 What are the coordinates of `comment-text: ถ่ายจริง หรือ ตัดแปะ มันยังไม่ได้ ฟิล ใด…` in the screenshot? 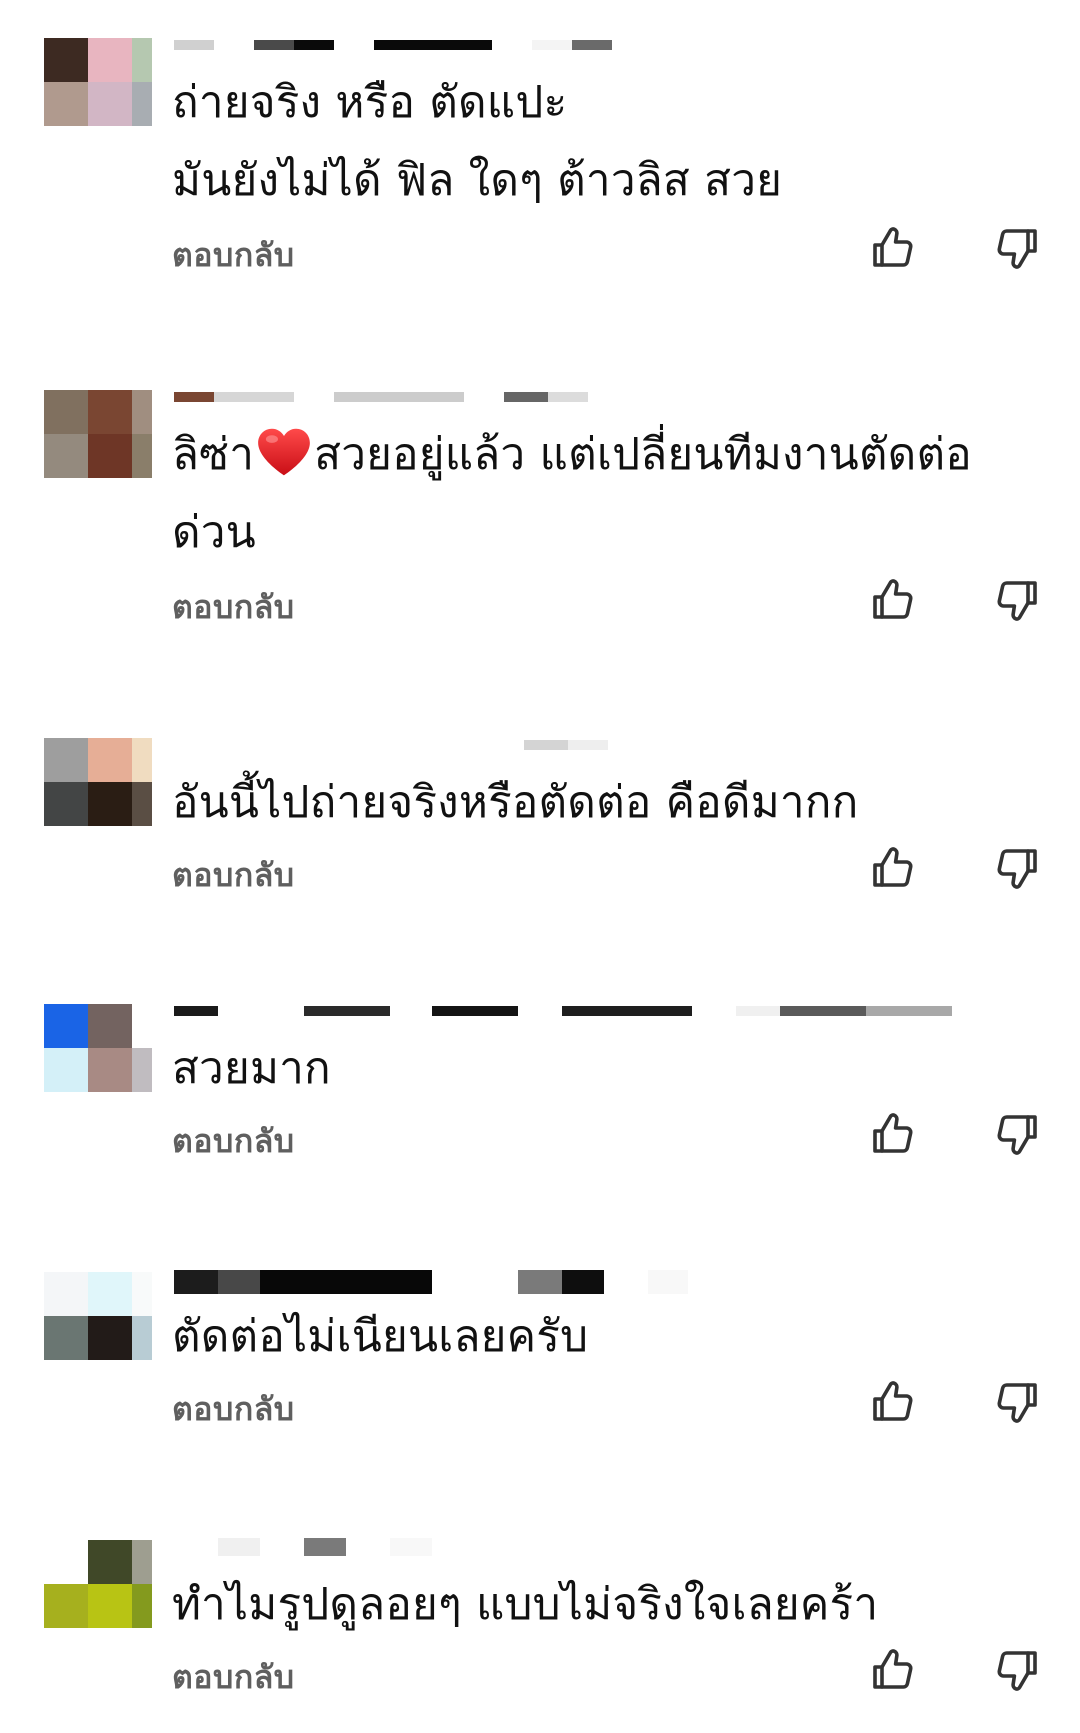 It's located at (477, 141).